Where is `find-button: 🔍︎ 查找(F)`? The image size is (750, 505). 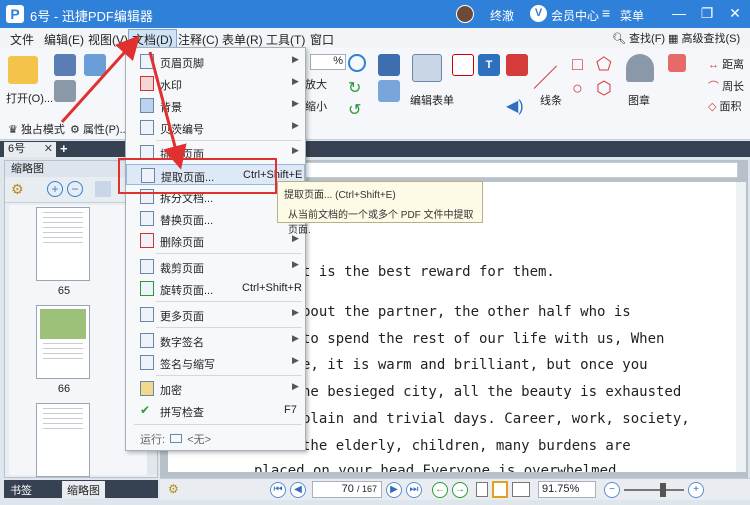 find-button: 🔍︎ 查找(F) is located at coordinates (638, 38).